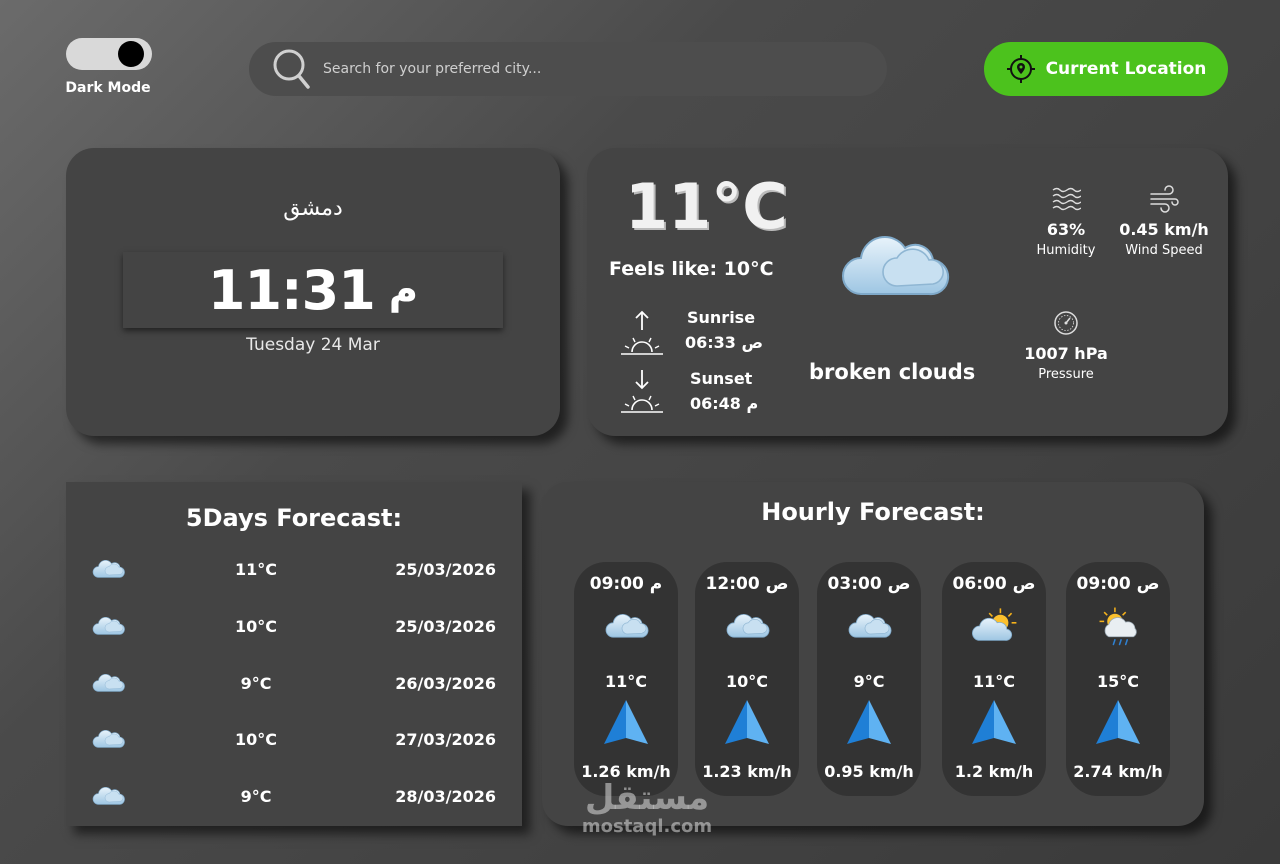 This screenshot has height=864, width=1280. I want to click on hourly-wind: 0.95 km/h, so click(869, 771).